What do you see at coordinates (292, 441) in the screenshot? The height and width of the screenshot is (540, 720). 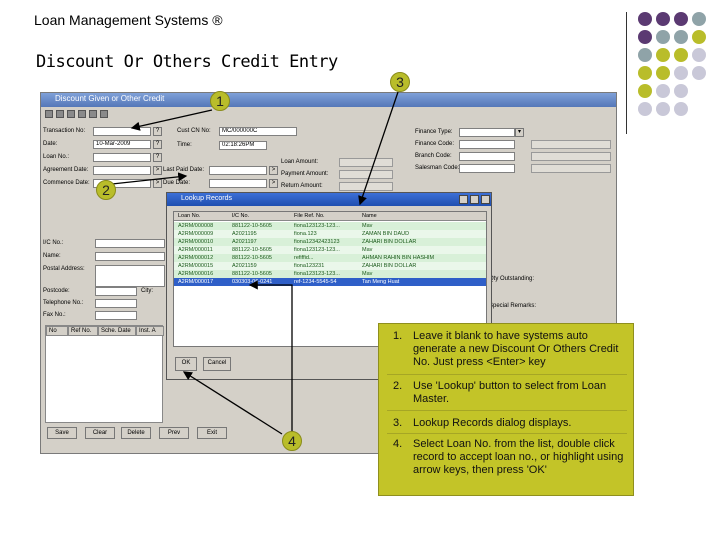 I see `callout-4: 4` at bounding box center [292, 441].